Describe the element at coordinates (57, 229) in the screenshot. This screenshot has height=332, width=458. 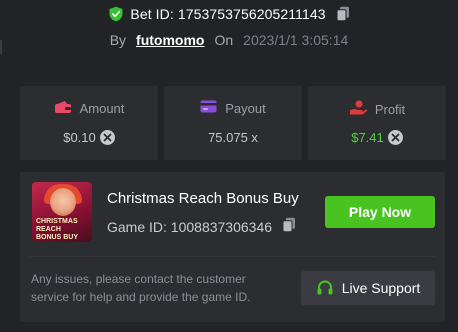
I see `thumbnail-logo-text: CHRISTMAS REACH BONUS BUY` at that location.